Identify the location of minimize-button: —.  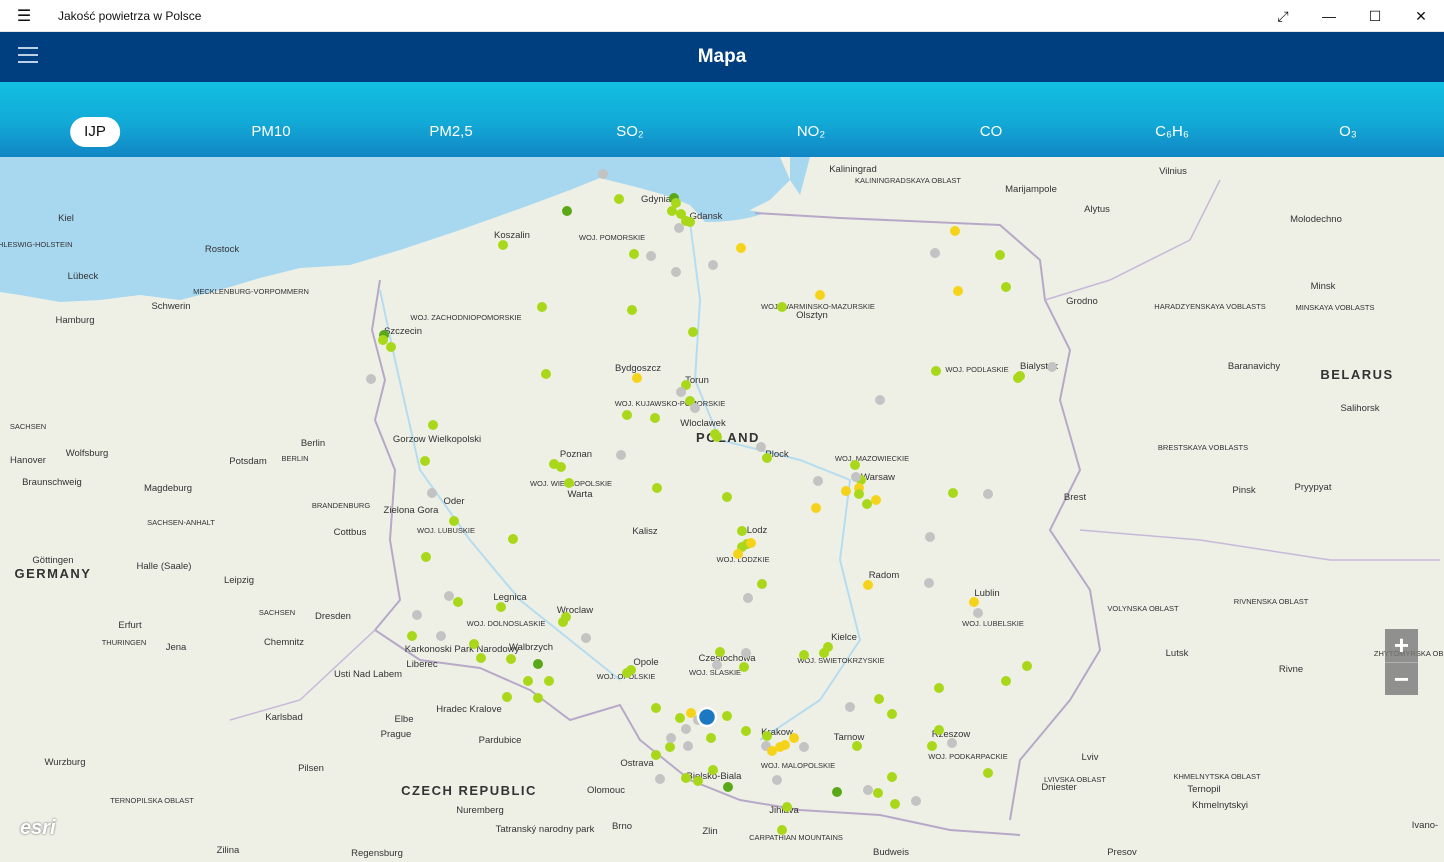
(1329, 16).